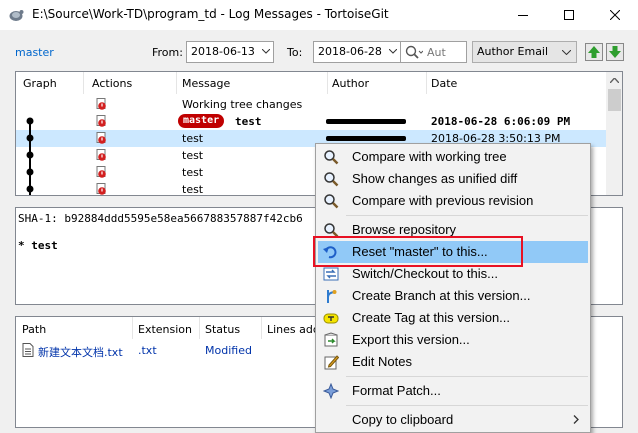  What do you see at coordinates (16, 15) in the screenshot?
I see `tortoisegit-app-icon` at bounding box center [16, 15].